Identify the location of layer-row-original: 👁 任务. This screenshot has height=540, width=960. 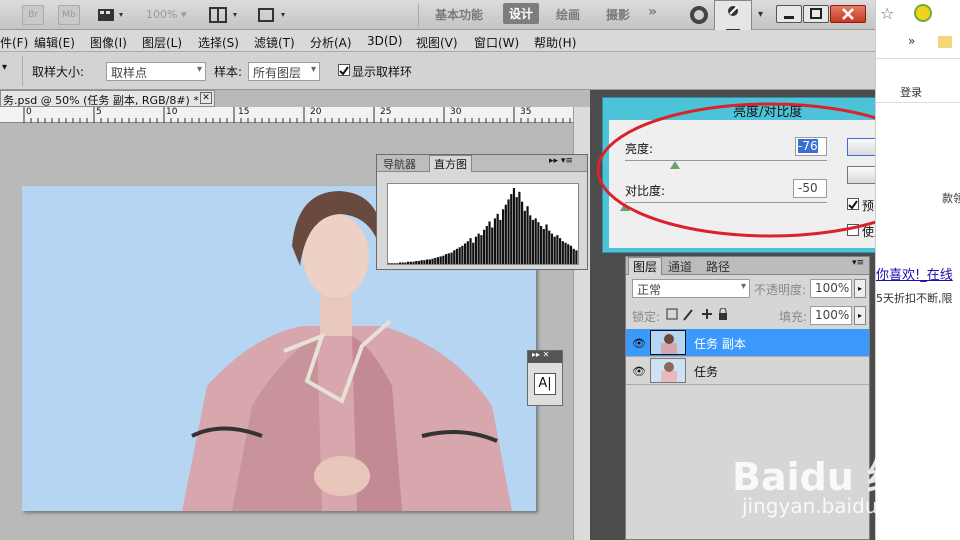
(747, 371).